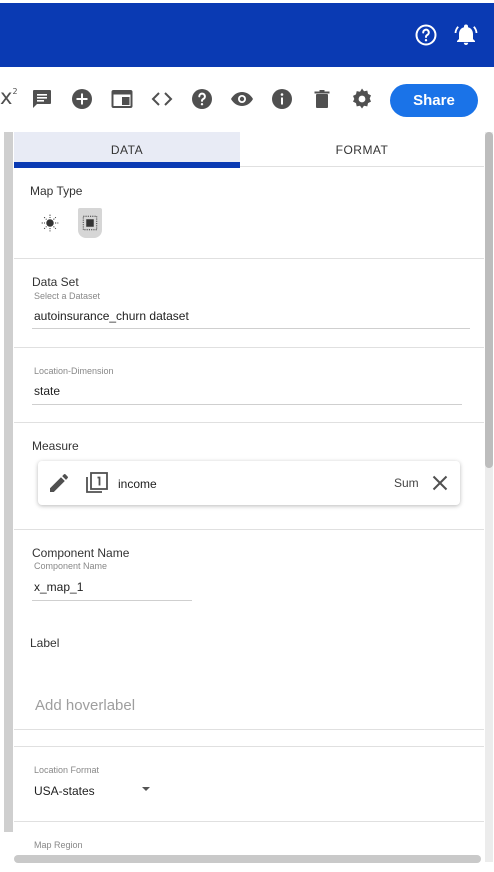 This screenshot has width=494, height=872. What do you see at coordinates (137, 484) in the screenshot?
I see `measure-field-name: income` at bounding box center [137, 484].